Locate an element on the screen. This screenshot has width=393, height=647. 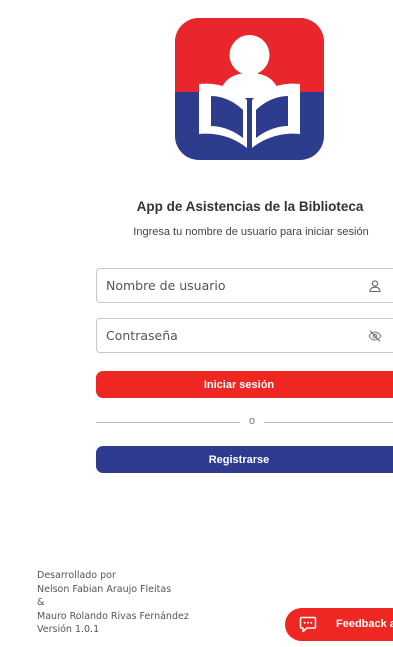
credits-line: Desarrollado por is located at coordinates (76, 575).